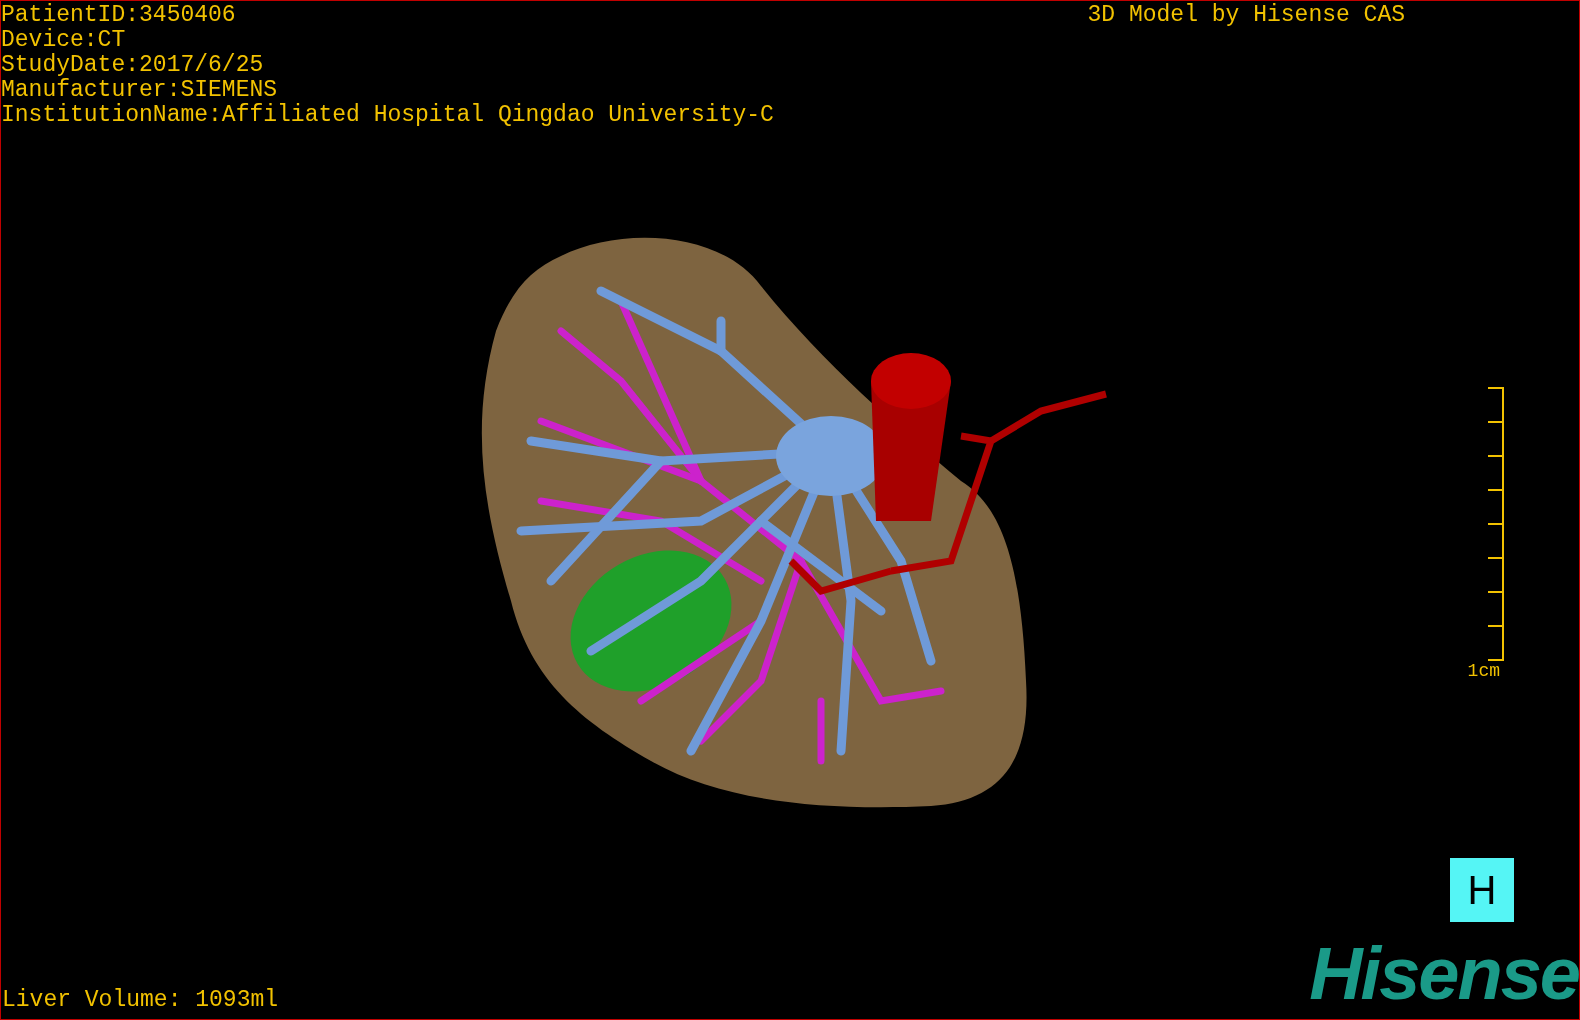 The image size is (1580, 1020). What do you see at coordinates (1444, 974) in the screenshot?
I see `brand-logo: Hisense` at bounding box center [1444, 974].